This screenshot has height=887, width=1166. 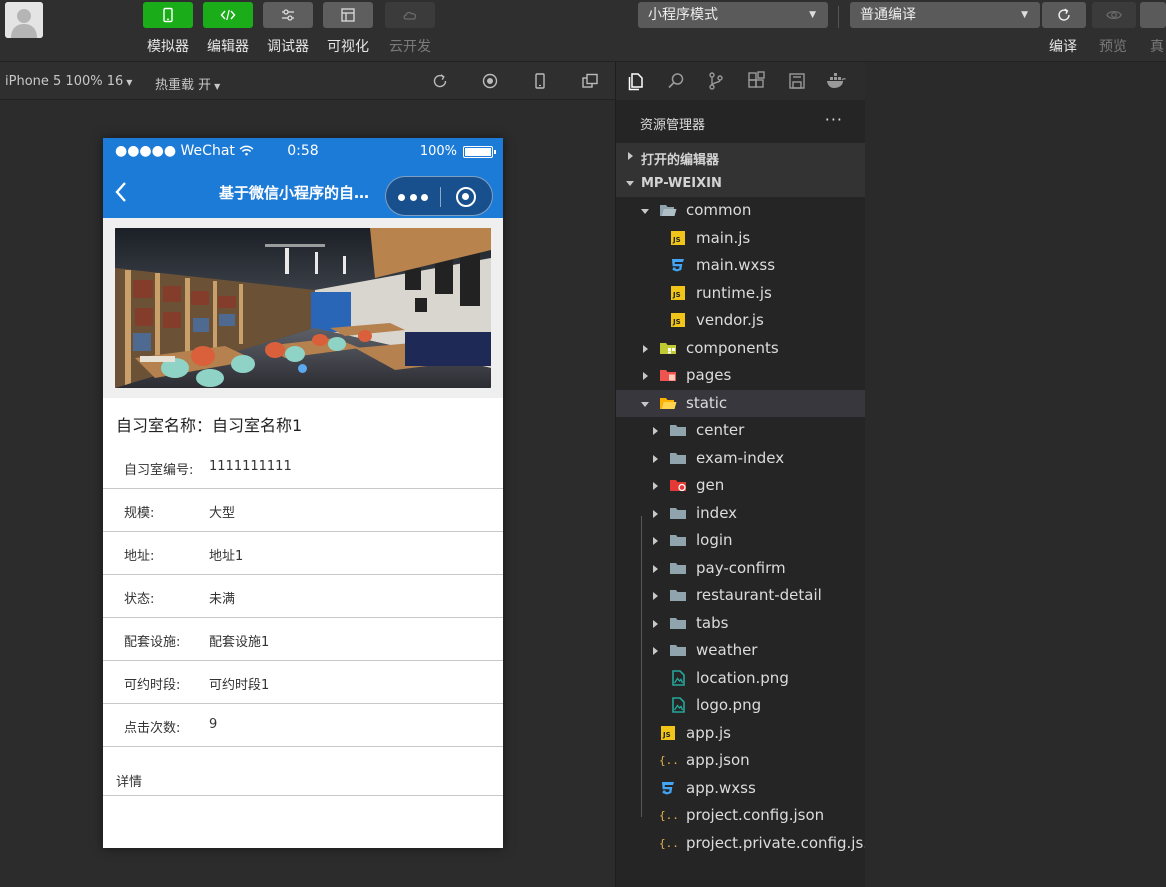 I want to click on search-icon, so click(x=676, y=81).